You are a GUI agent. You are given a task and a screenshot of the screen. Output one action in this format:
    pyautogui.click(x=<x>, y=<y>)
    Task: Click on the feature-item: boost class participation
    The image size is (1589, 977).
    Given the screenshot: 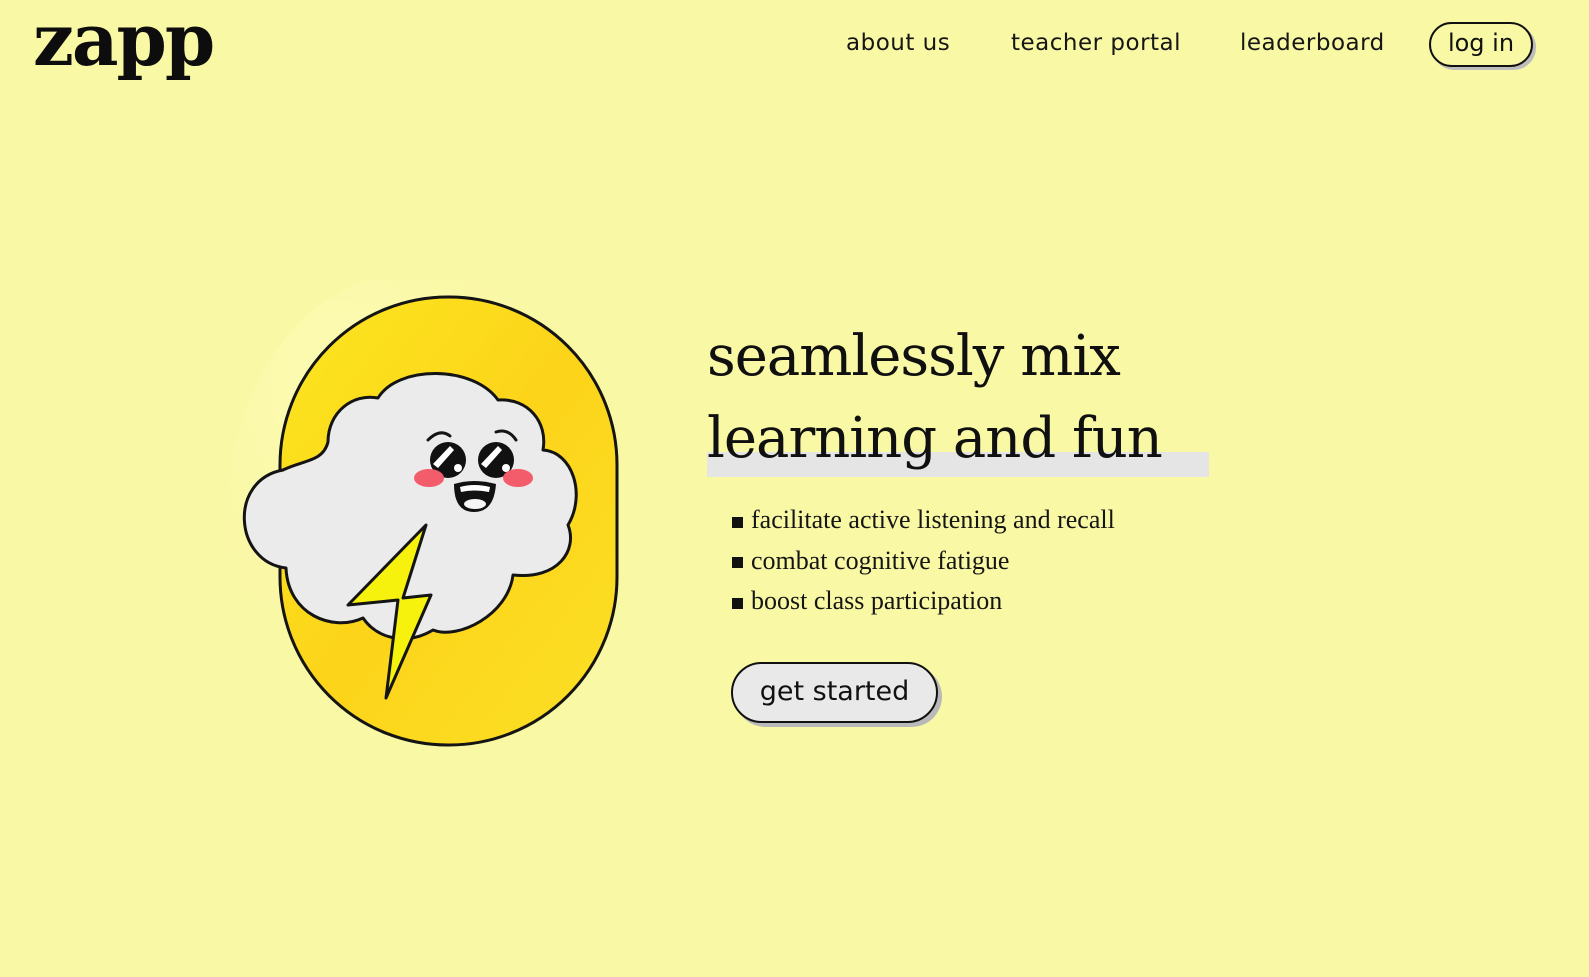 What is the action you would take?
    pyautogui.click(x=923, y=601)
    